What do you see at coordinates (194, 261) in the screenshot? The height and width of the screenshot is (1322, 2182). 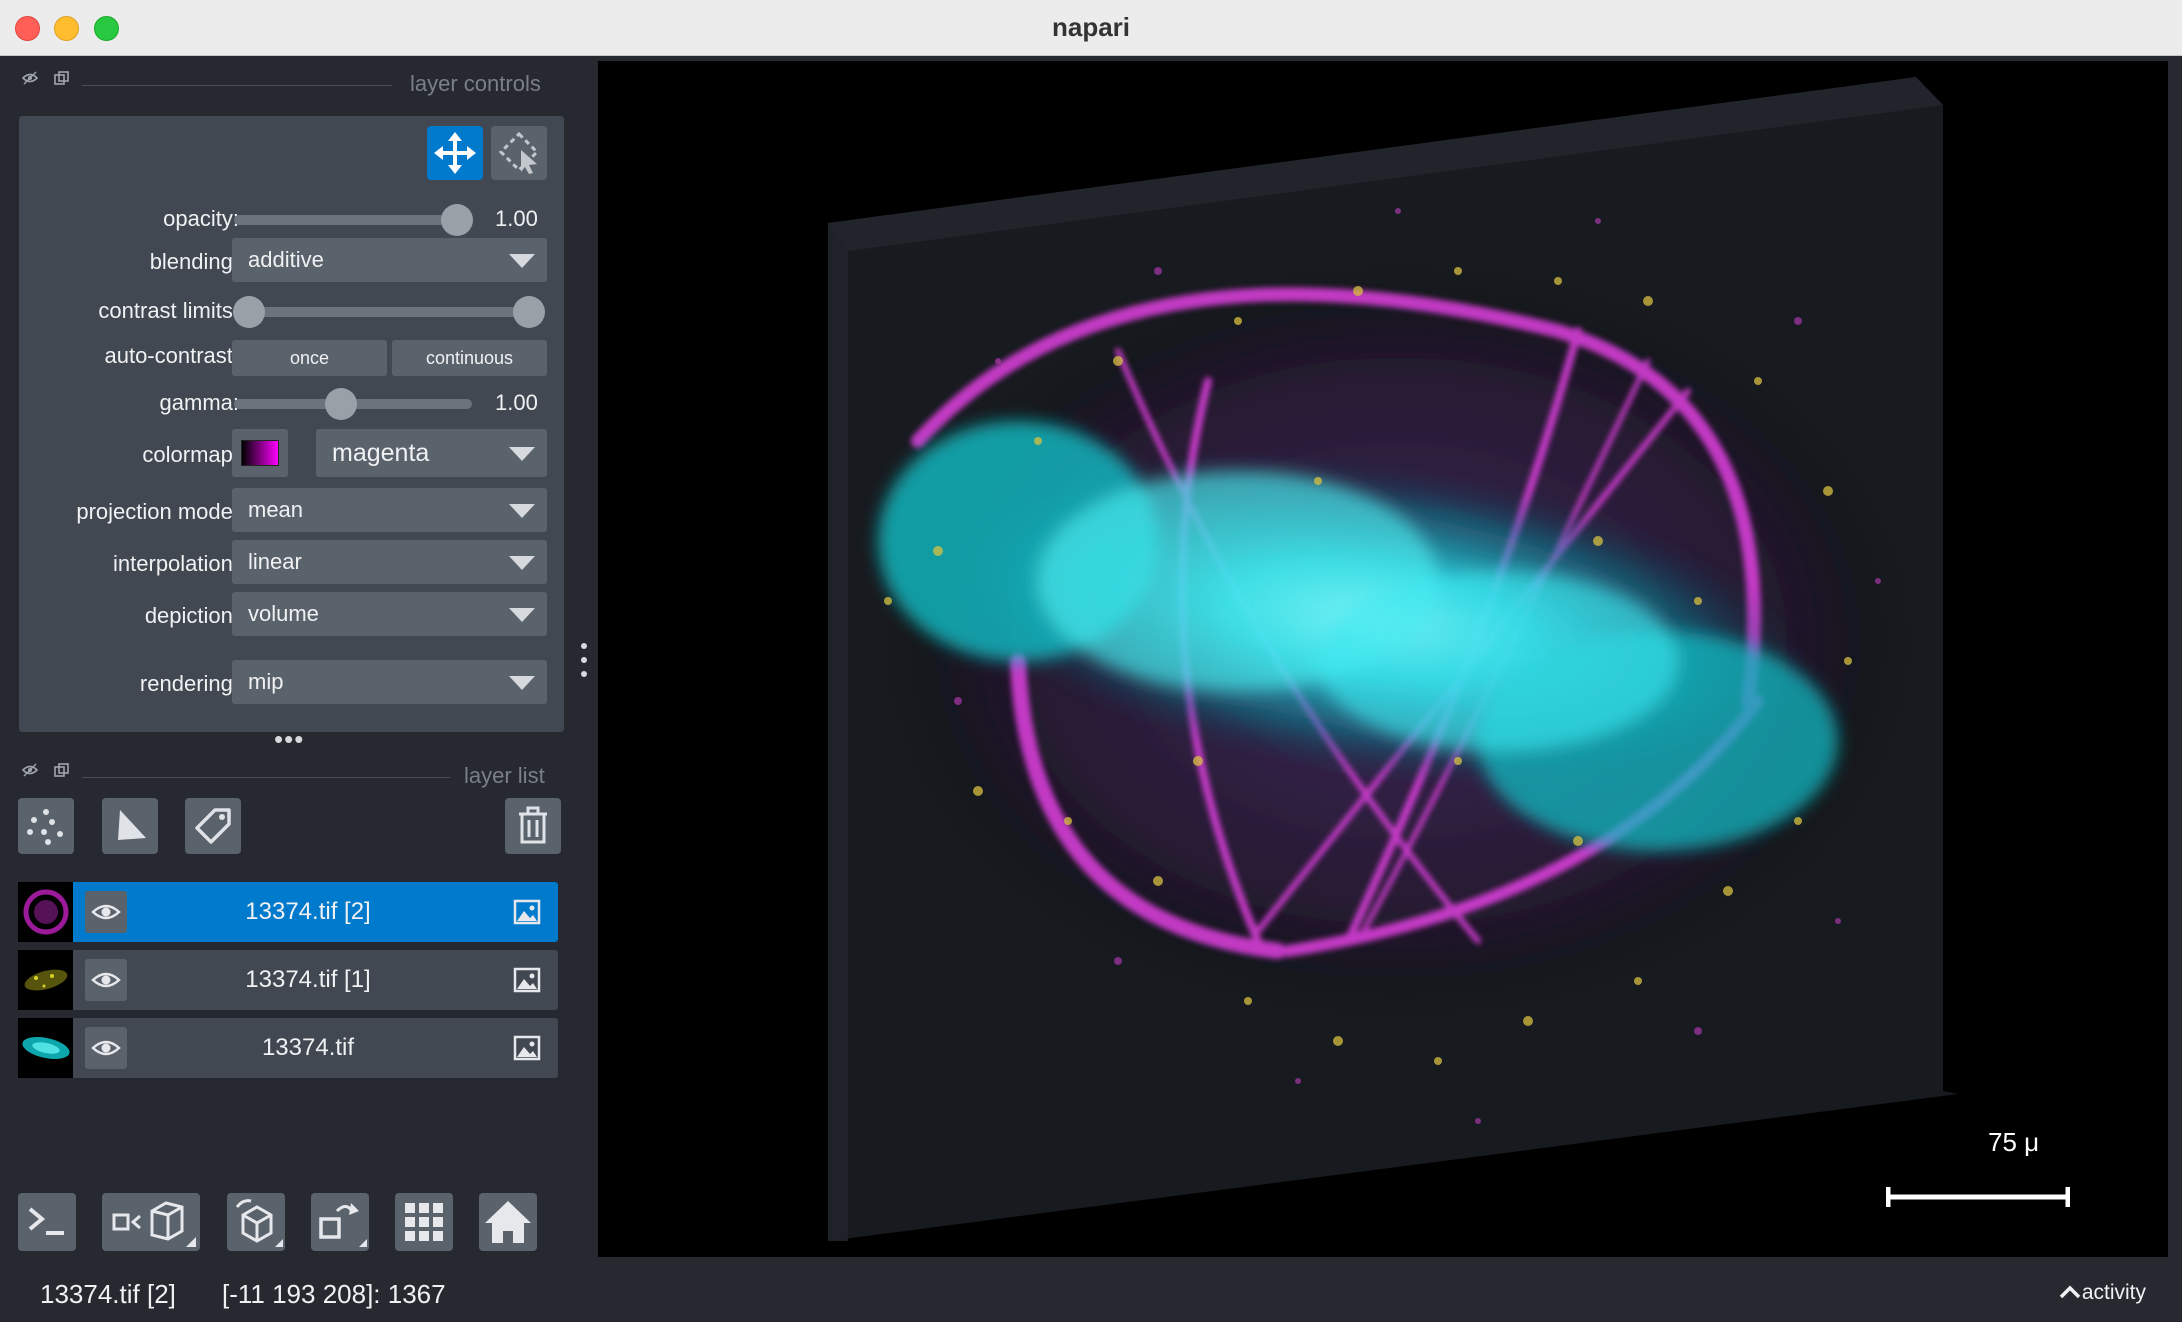 I see `blending-label: blending:` at bounding box center [194, 261].